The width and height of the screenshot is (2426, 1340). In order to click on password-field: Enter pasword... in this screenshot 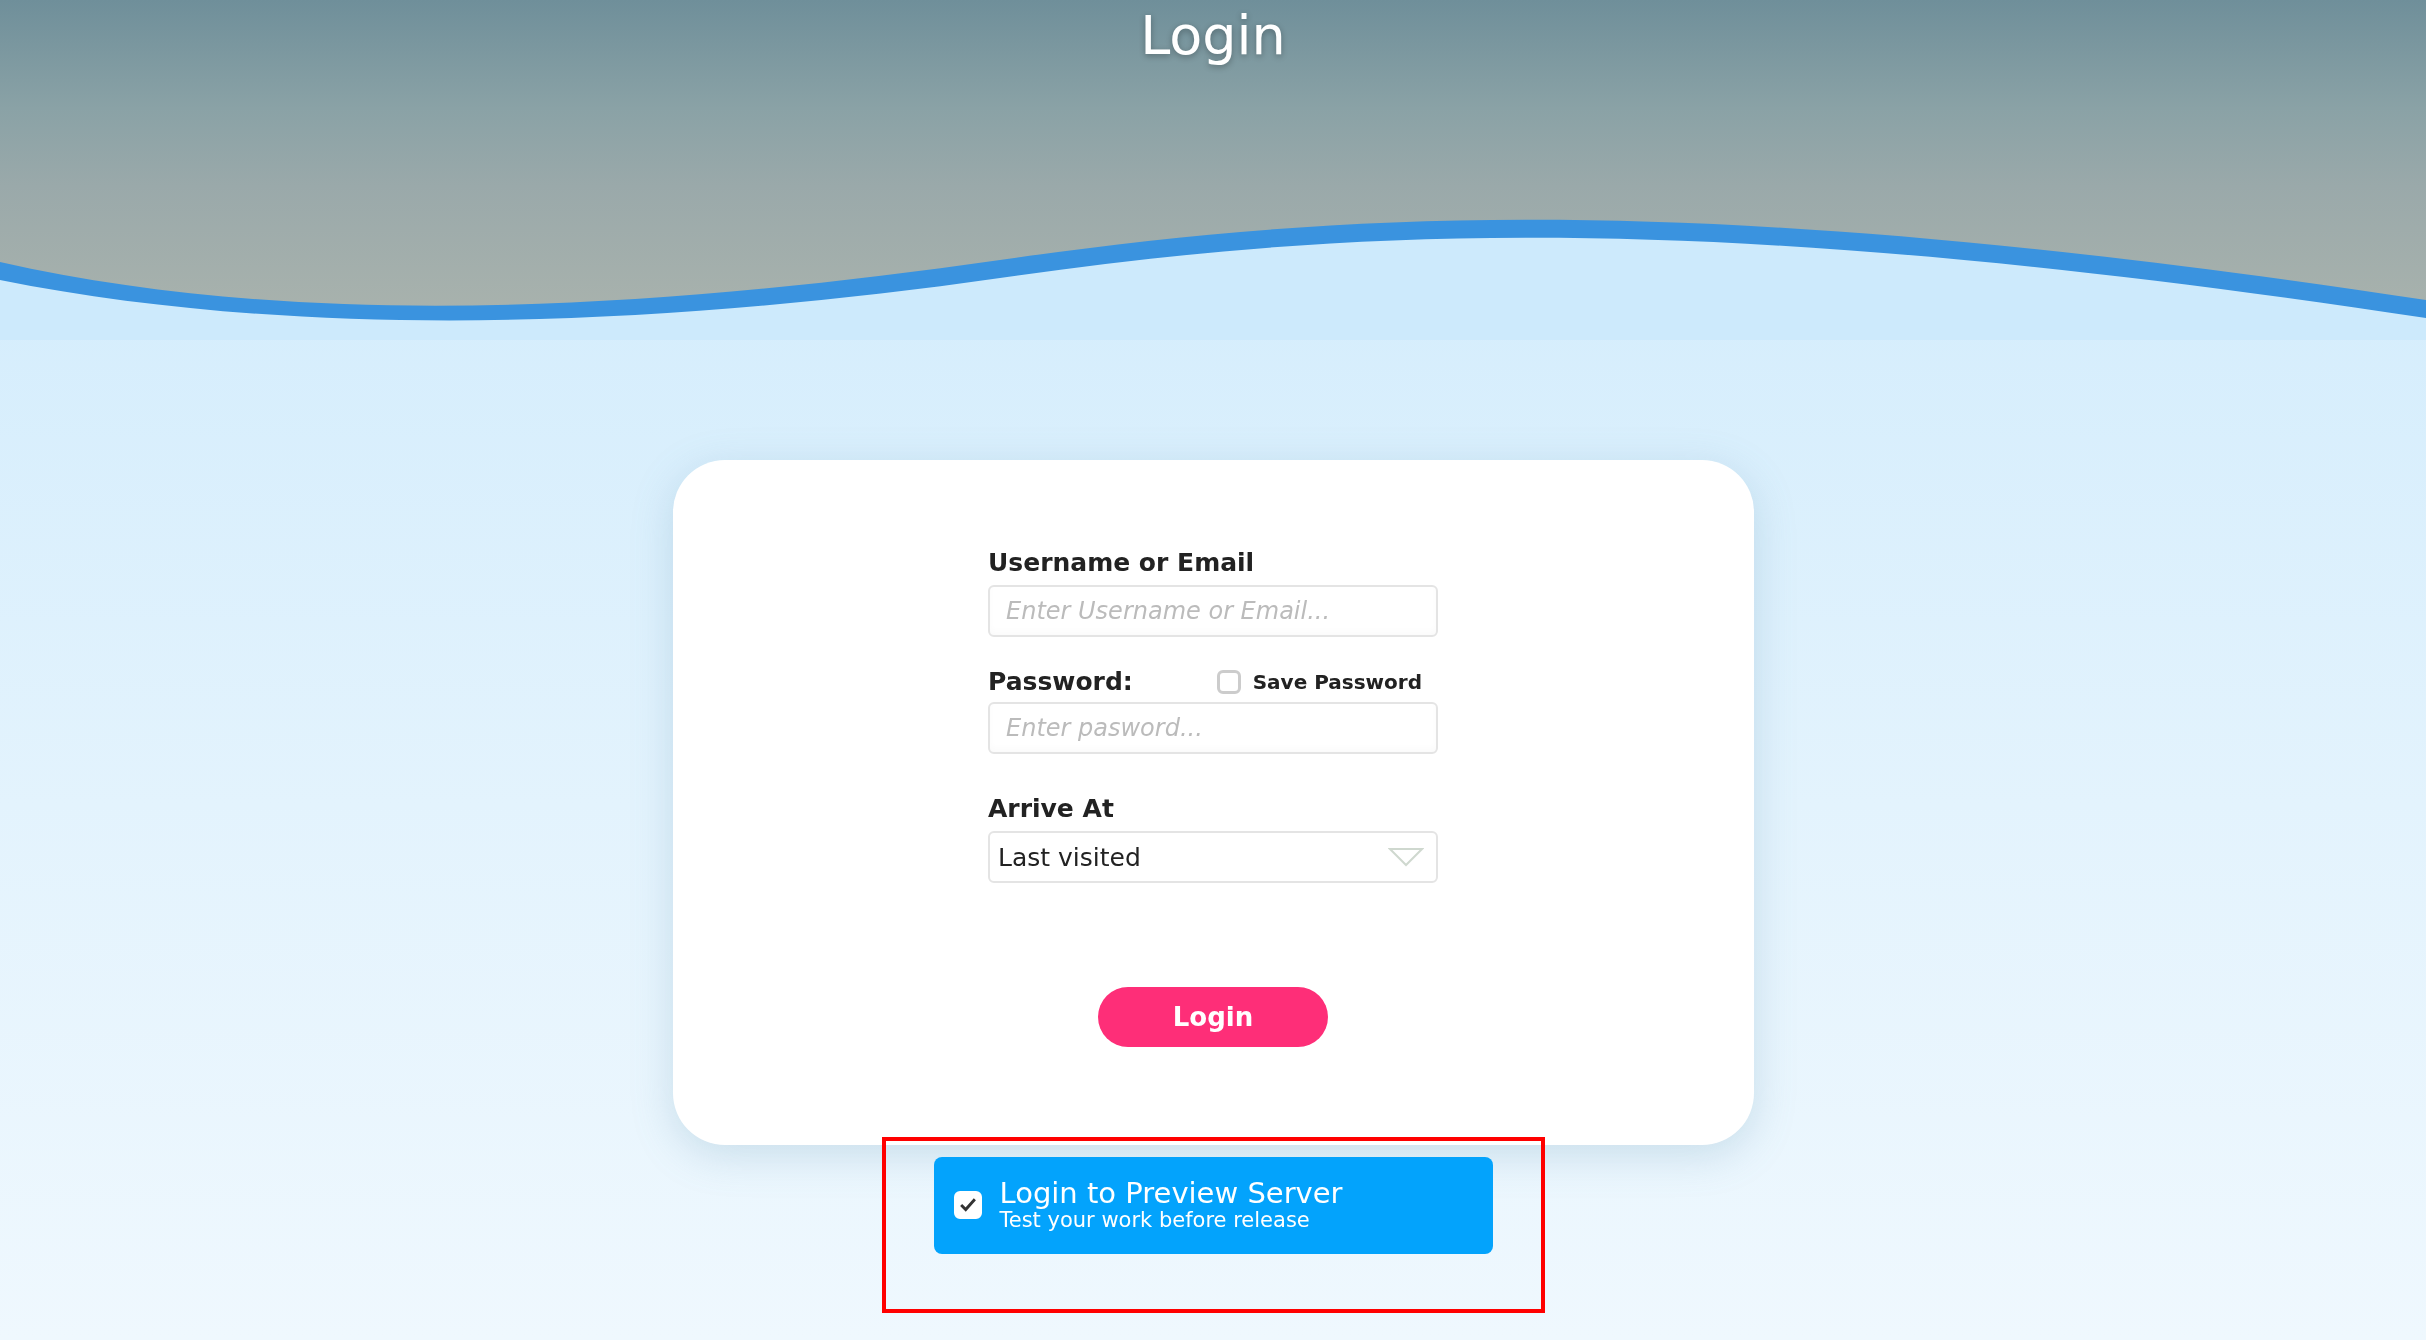, I will do `click(1213, 728)`.